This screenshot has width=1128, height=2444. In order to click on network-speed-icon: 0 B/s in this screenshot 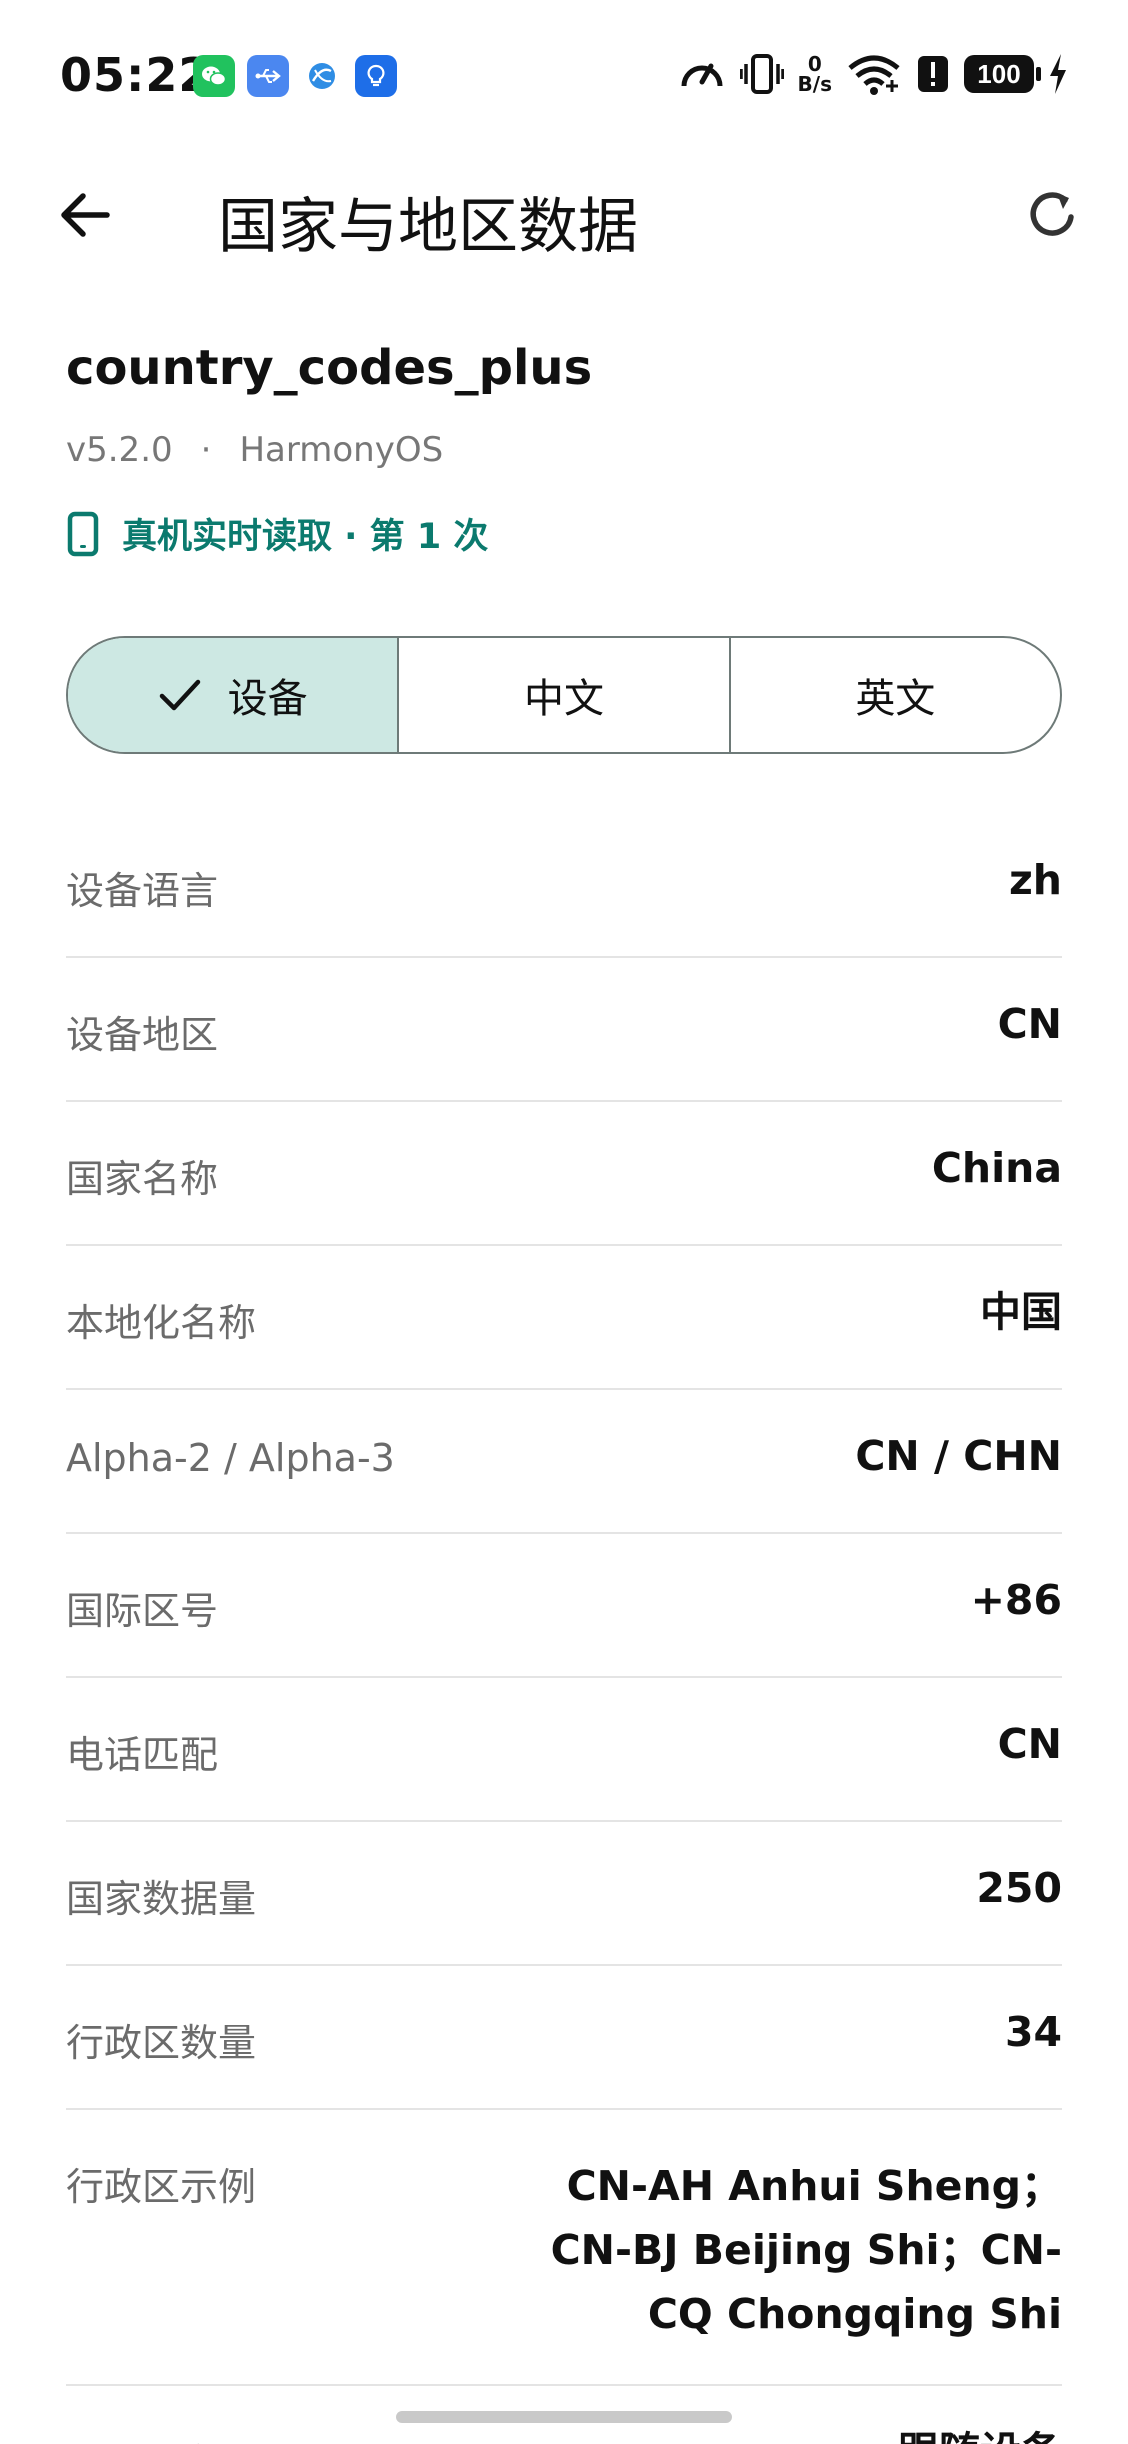, I will do `click(815, 74)`.